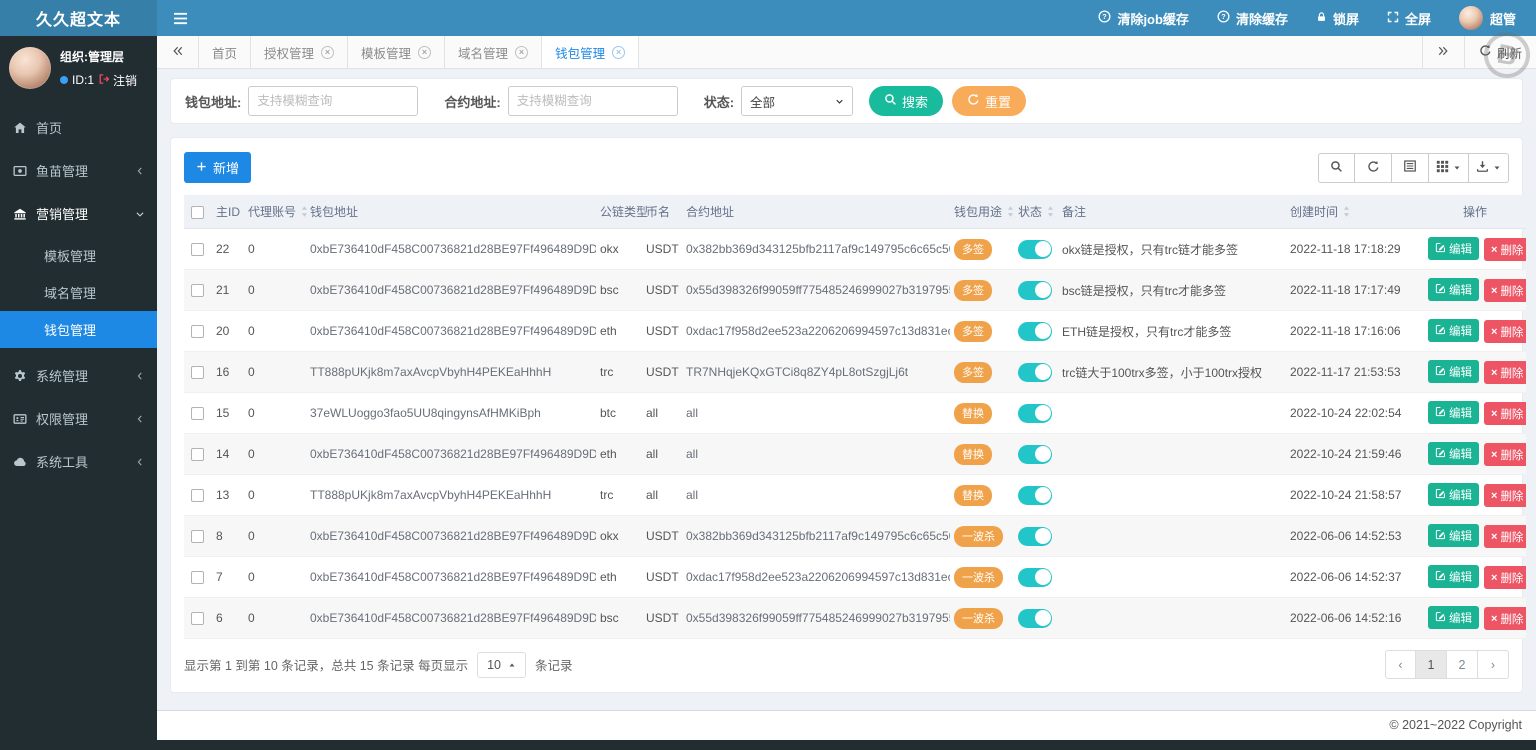 This screenshot has height=750, width=1536. Describe the element at coordinates (78, 213) in the screenshot. I see `sidebar-item-marketing: 营销管理` at that location.